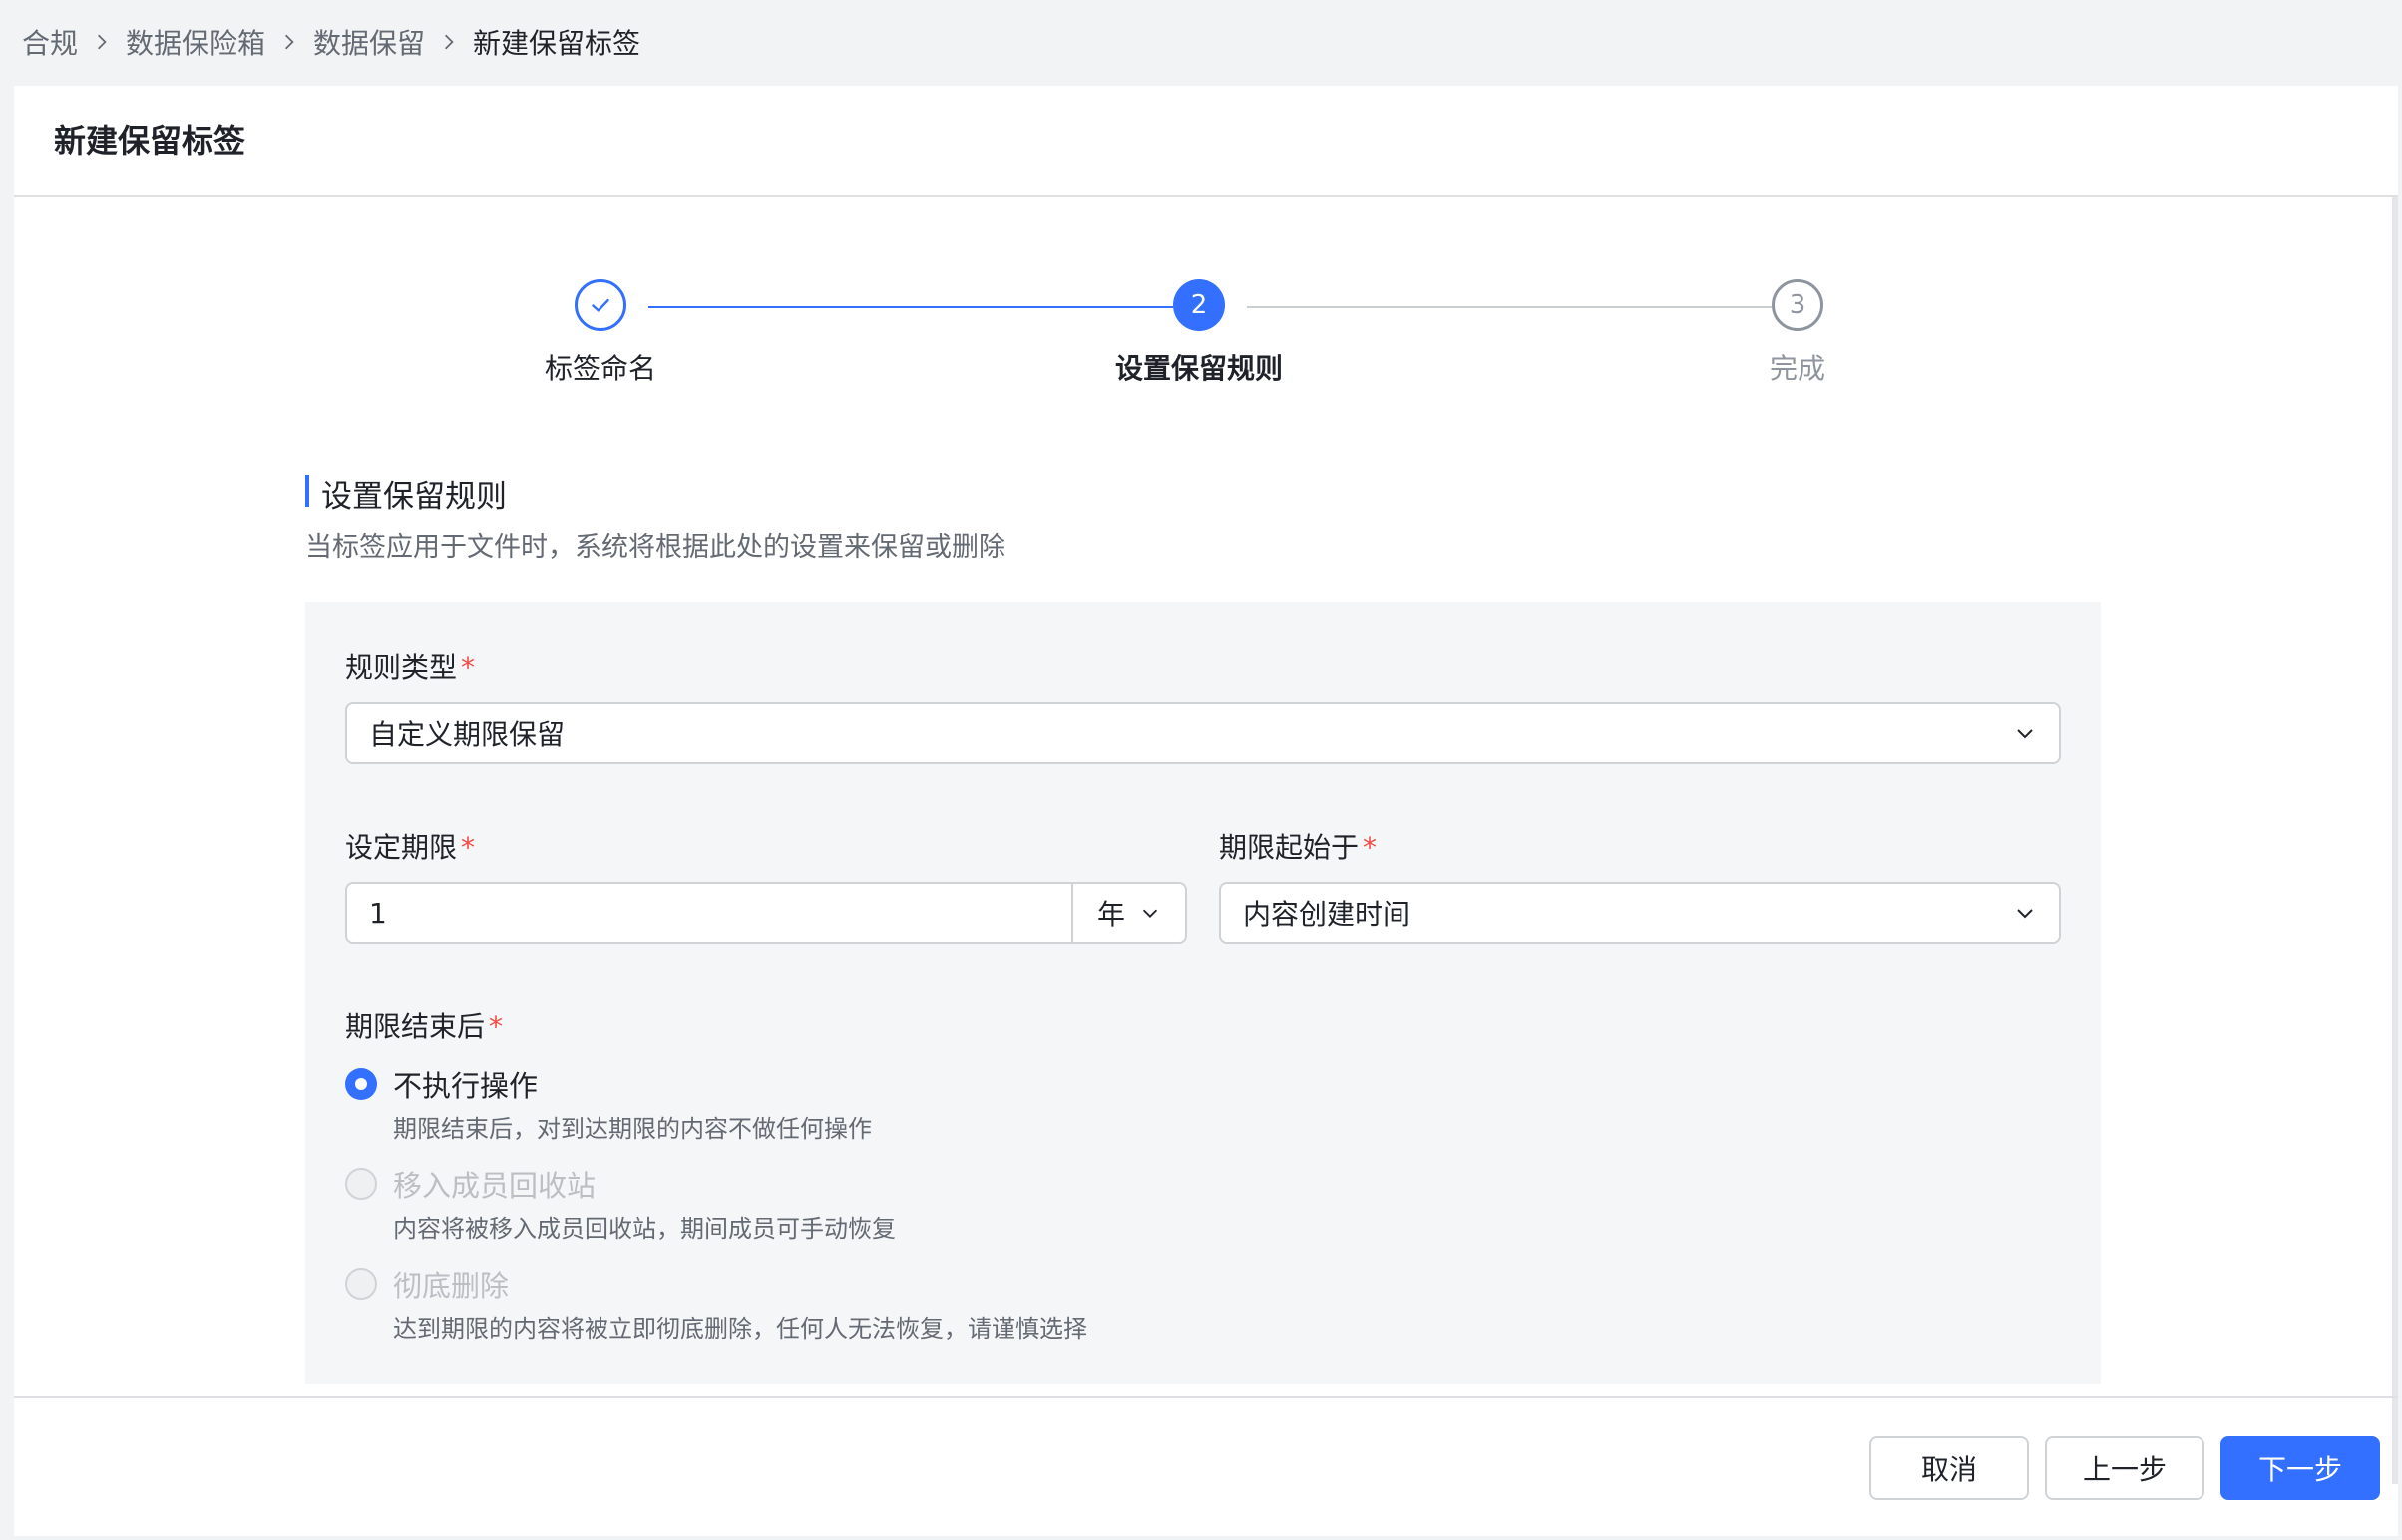 The width and height of the screenshot is (2402, 1540). Describe the element at coordinates (1640, 913) in the screenshot. I see `period-start-select: 内容创建时间` at that location.